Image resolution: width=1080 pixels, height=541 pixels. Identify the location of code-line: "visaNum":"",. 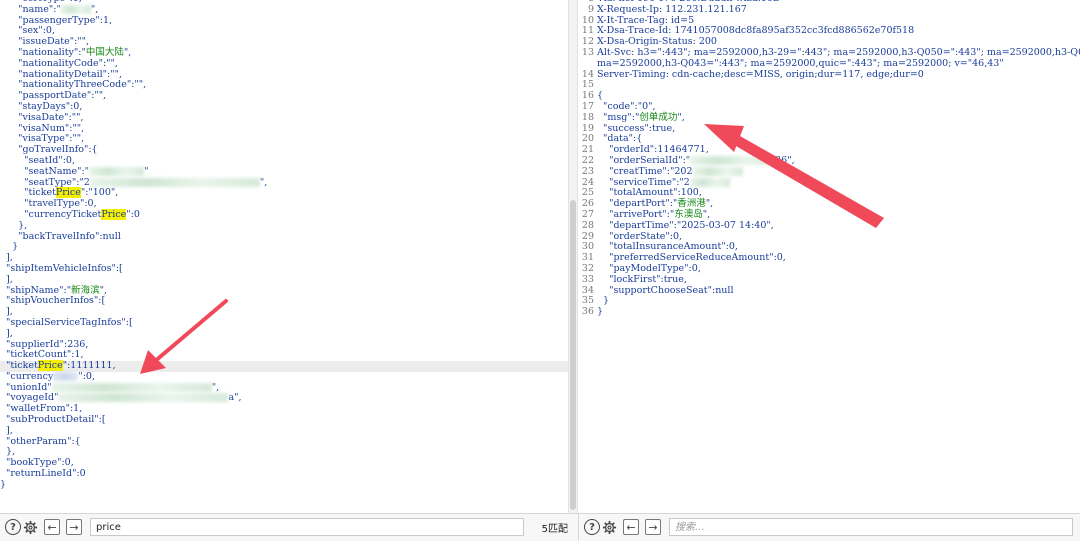
(284, 128).